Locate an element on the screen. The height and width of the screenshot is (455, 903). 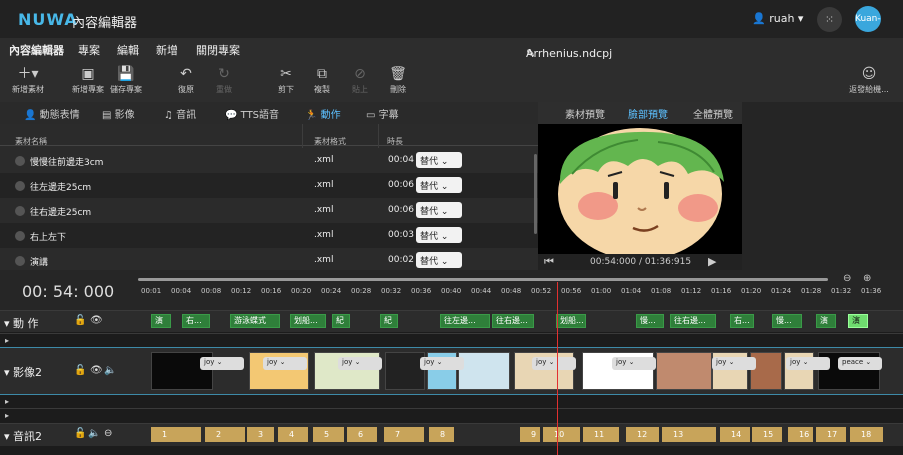
audio-clip: 17 is located at coordinates (831, 434).